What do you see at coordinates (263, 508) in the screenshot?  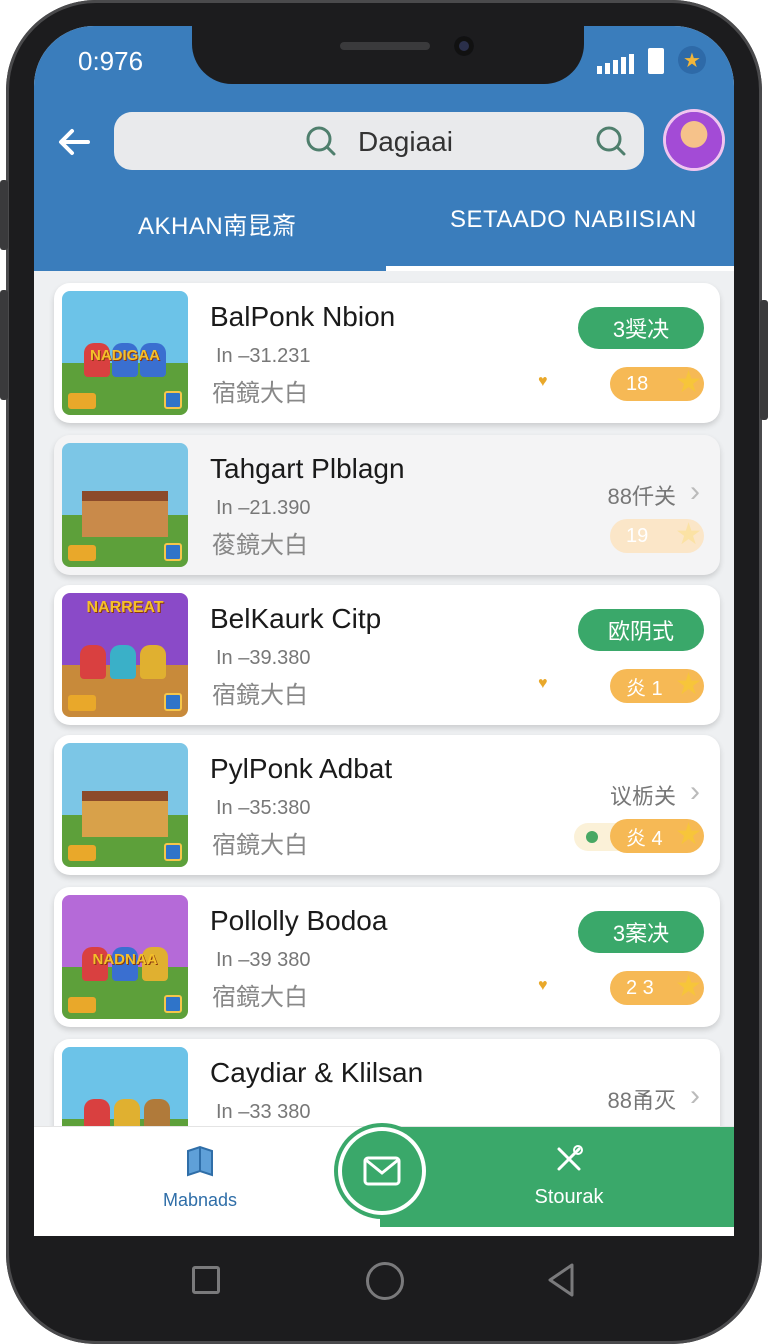 I see `item-subtitle: In –21.390` at bounding box center [263, 508].